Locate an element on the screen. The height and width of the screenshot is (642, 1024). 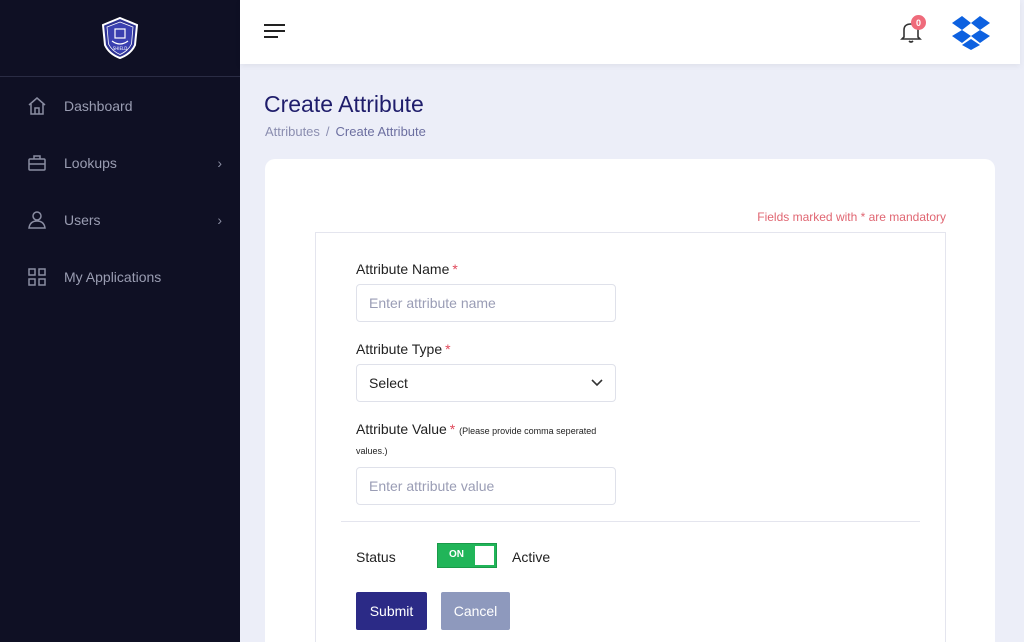
toggle-on-text: ON is located at coordinates (456, 554).